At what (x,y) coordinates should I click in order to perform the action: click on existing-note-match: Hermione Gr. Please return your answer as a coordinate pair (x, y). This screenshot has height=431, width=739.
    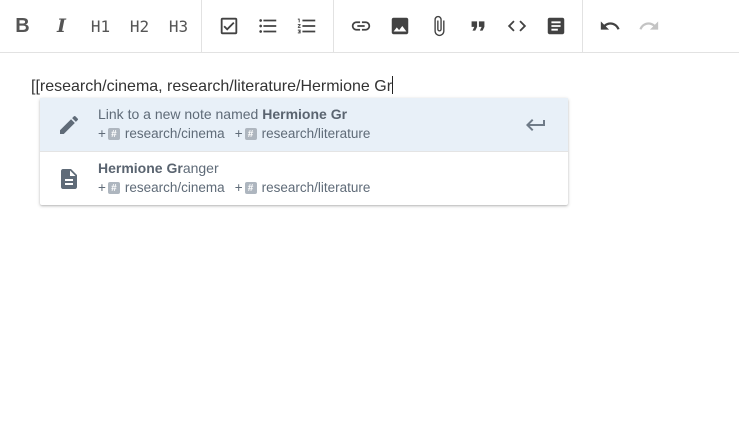
    Looking at the image, I should click on (140, 168).